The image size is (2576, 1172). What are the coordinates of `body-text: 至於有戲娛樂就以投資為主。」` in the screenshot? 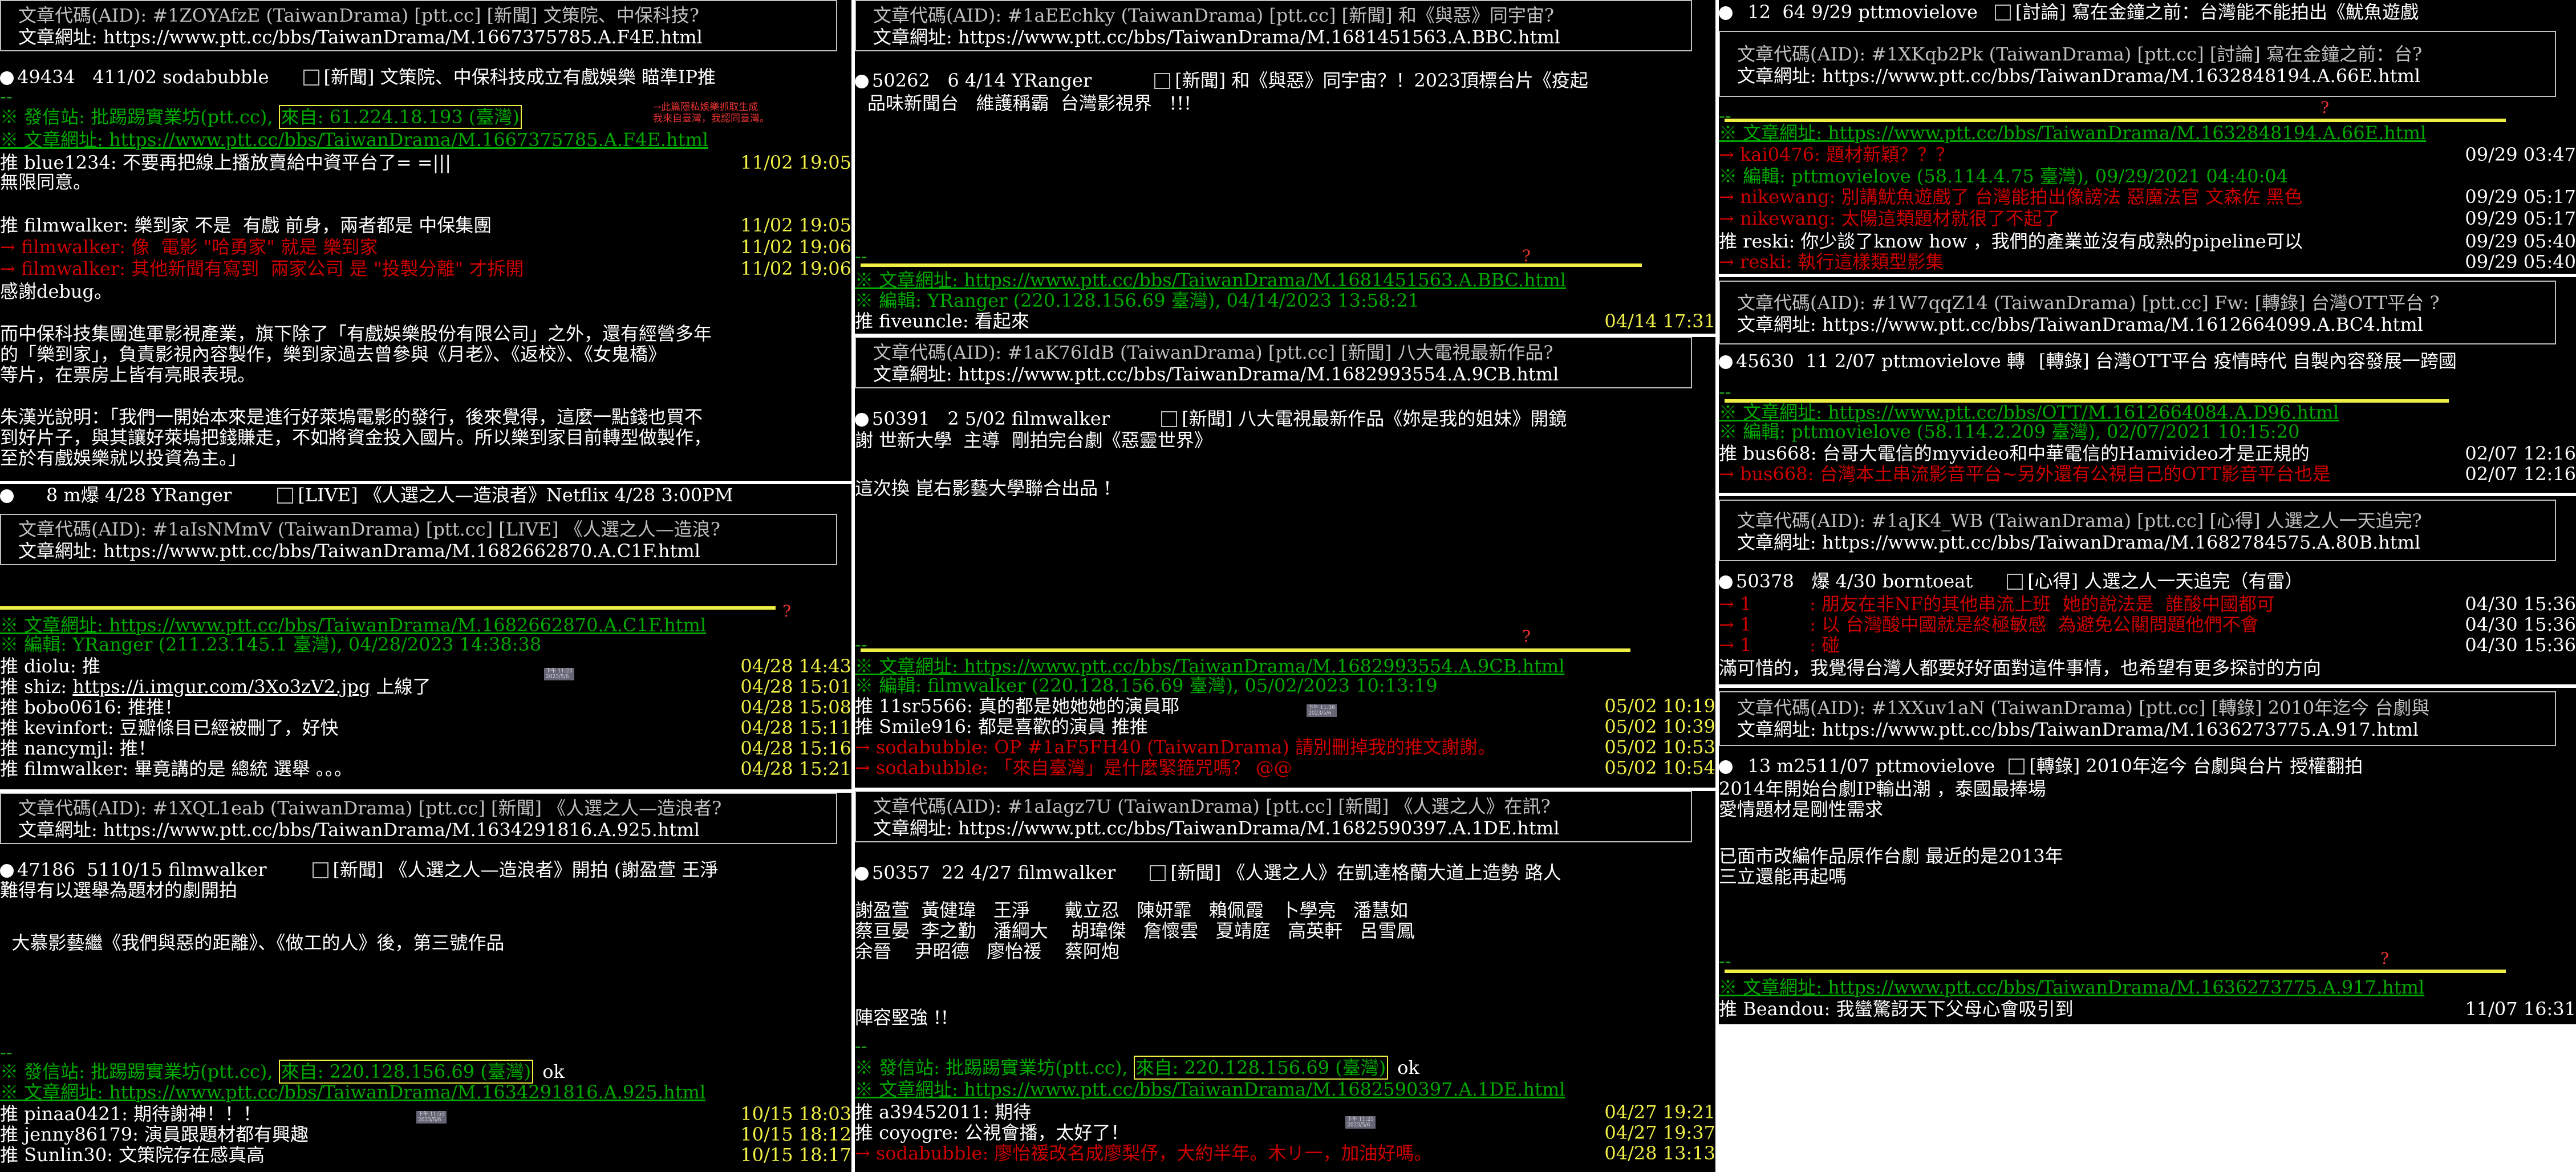 It's located at (124, 458).